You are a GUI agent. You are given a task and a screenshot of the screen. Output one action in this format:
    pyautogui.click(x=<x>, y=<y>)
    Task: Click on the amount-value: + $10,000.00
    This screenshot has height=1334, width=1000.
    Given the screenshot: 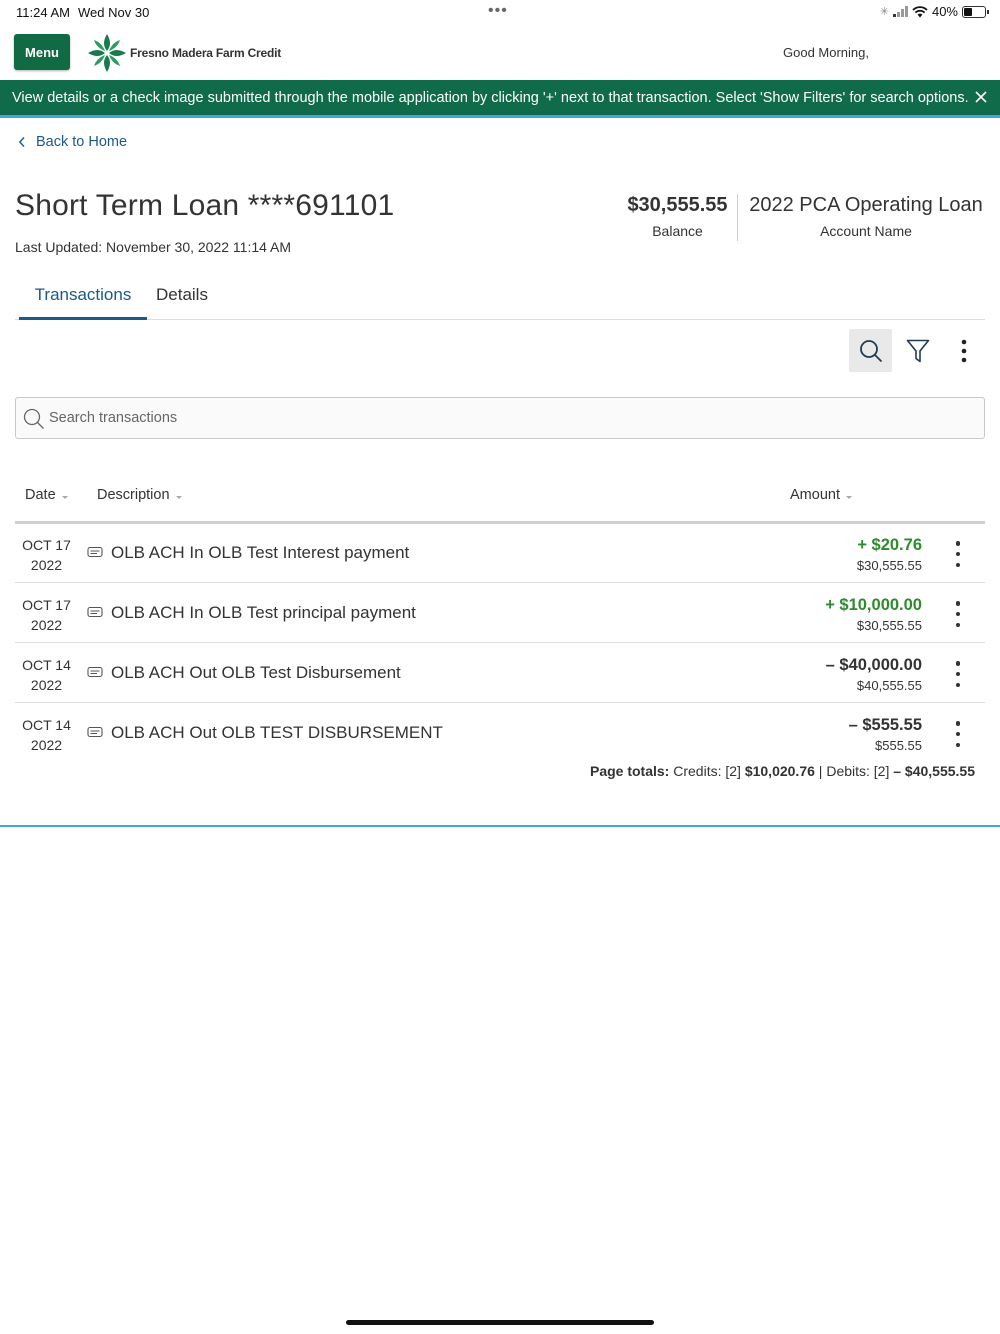 What is the action you would take?
    pyautogui.click(x=873, y=605)
    